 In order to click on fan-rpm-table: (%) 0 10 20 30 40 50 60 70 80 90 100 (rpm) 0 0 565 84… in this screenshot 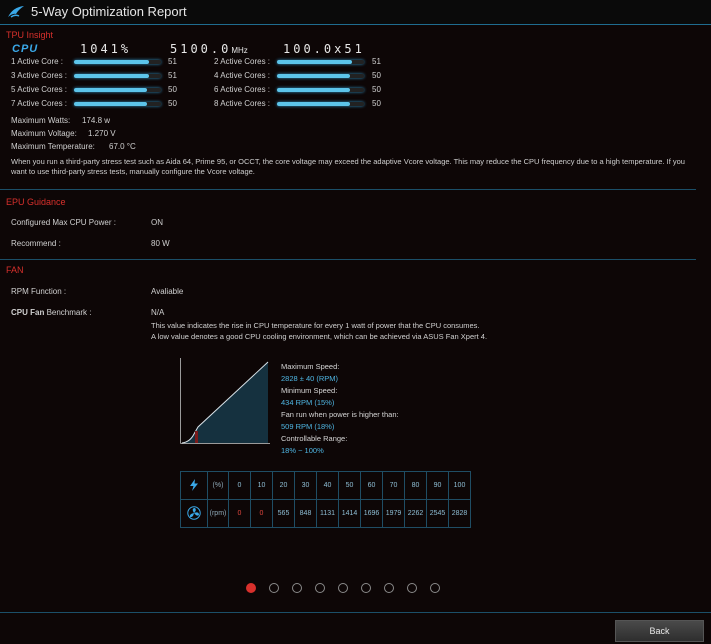, I will do `click(325, 499)`.